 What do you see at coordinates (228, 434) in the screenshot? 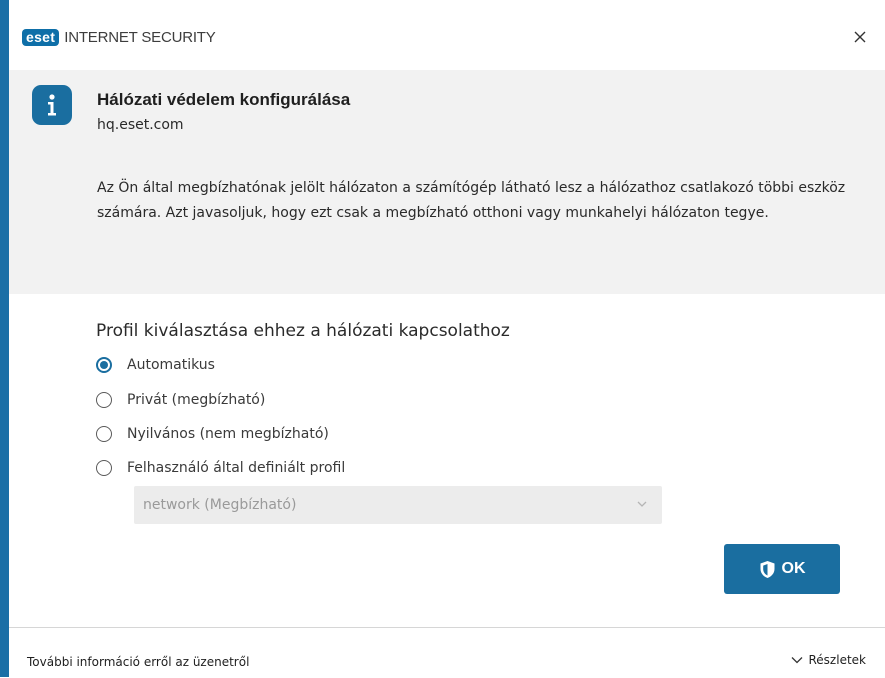
I see `radio-label: Nyilvános (nem megbízható)` at bounding box center [228, 434].